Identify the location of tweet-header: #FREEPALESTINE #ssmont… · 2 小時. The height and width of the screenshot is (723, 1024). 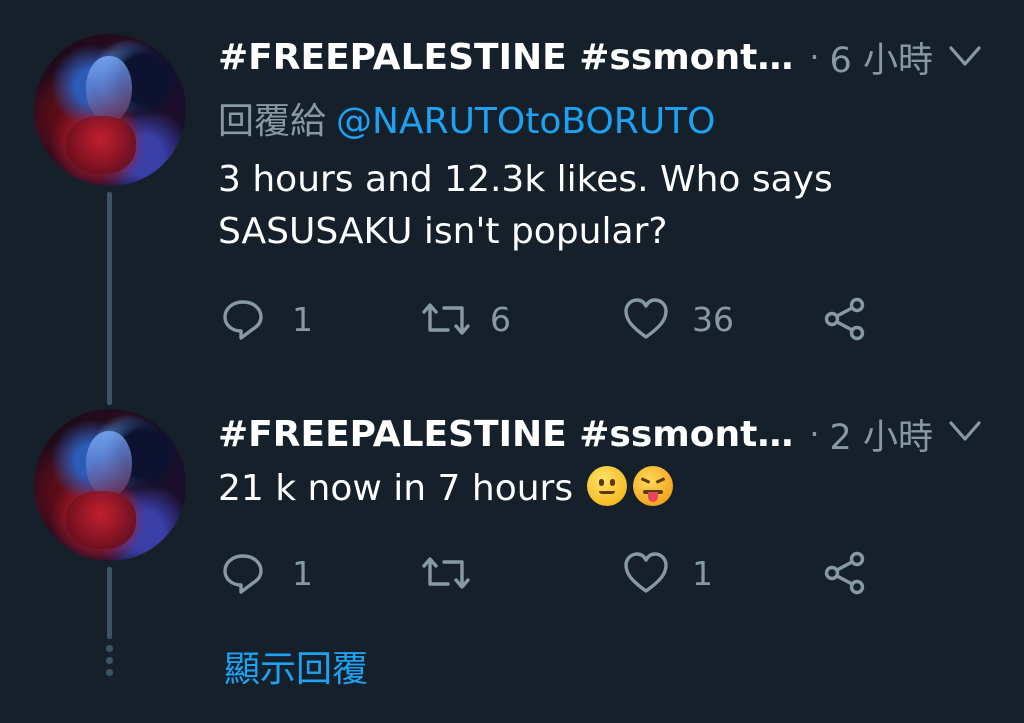
(575, 434).